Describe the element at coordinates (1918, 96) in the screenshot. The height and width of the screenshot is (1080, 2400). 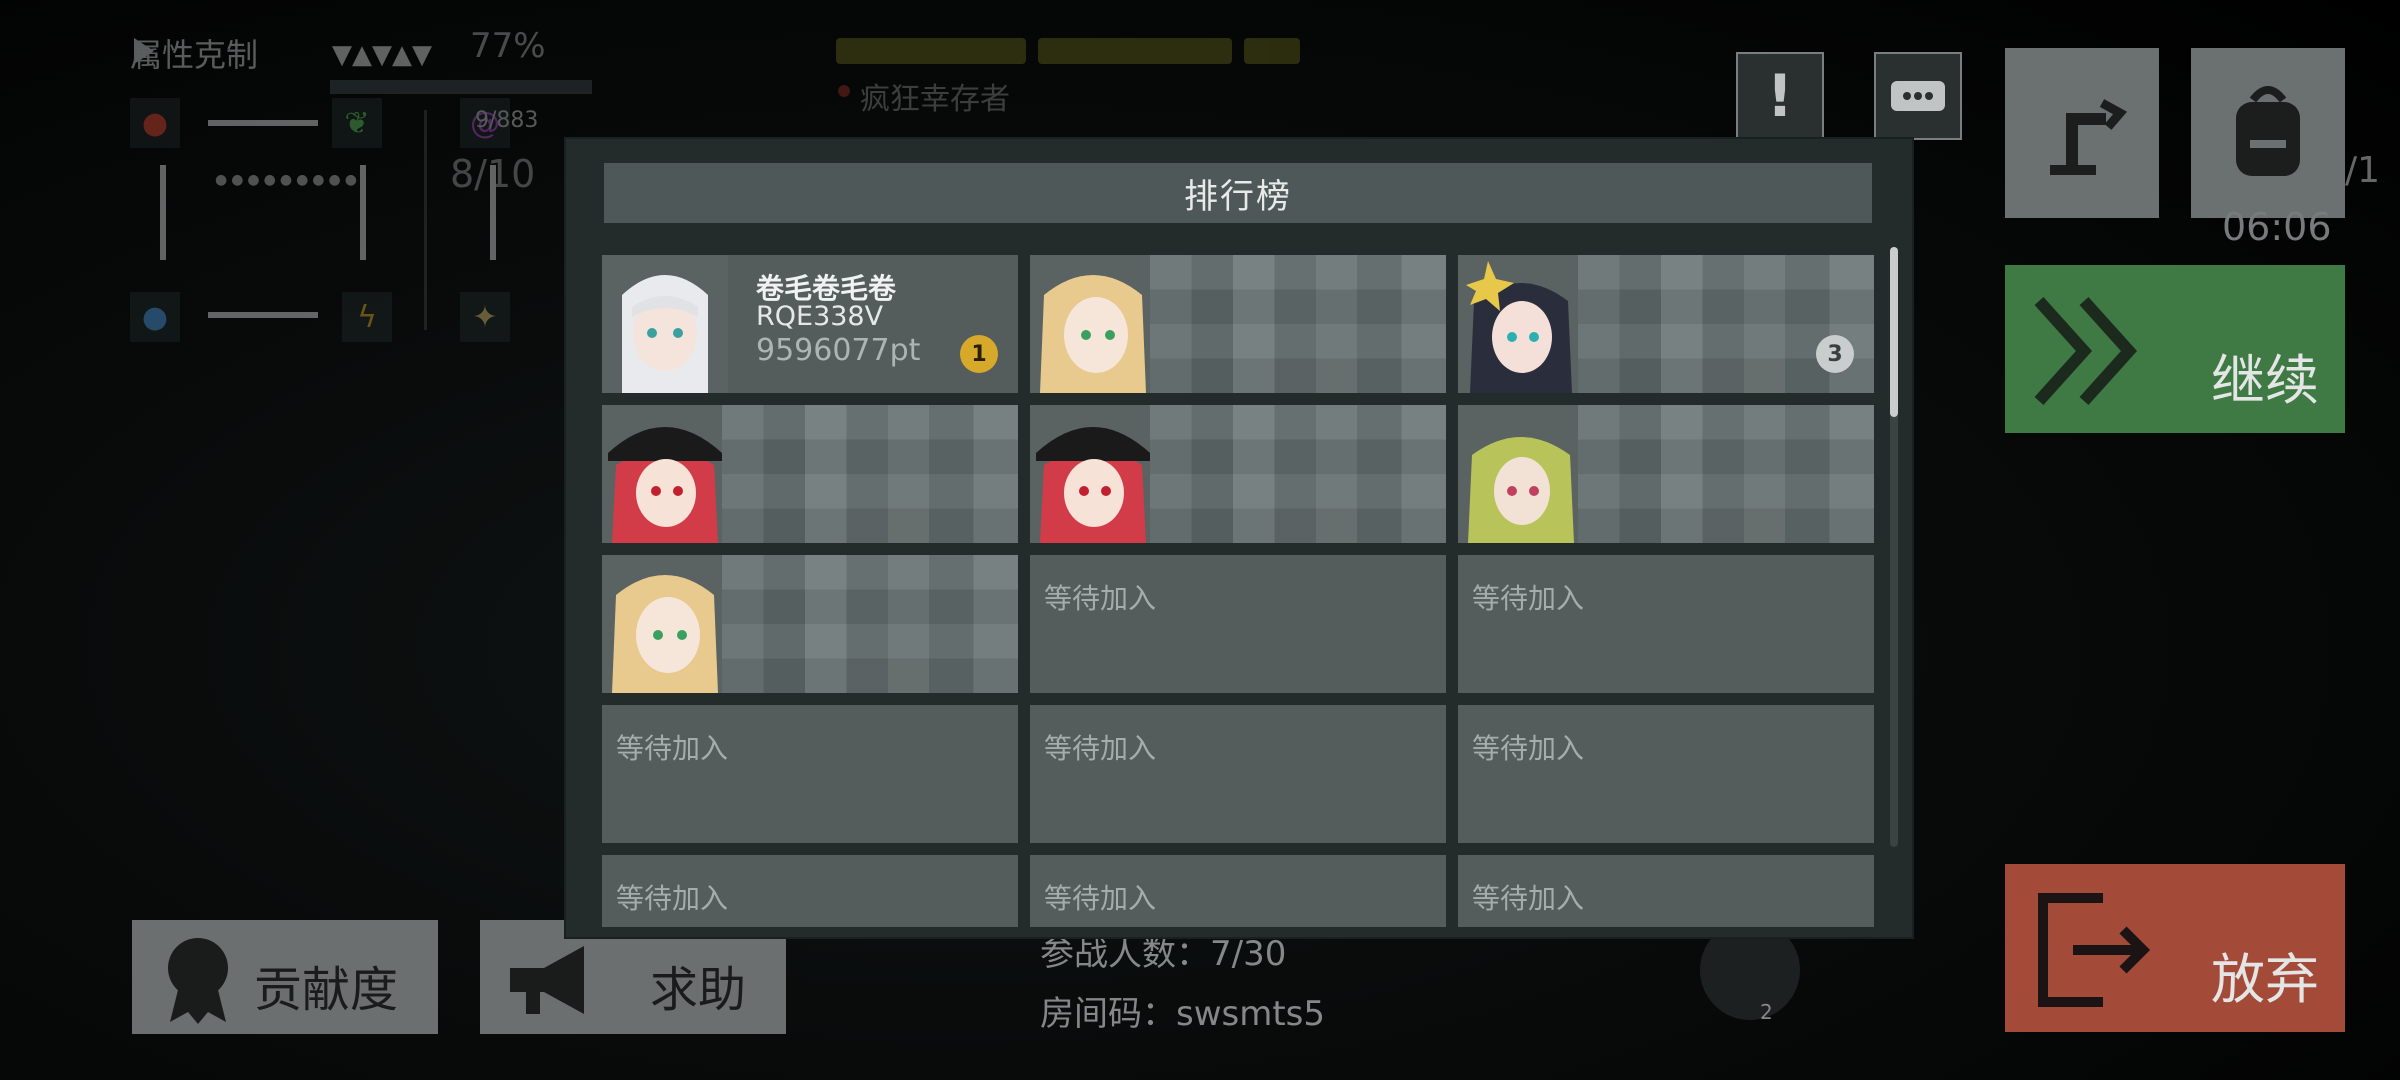
I see `chat-bubble-icon` at that location.